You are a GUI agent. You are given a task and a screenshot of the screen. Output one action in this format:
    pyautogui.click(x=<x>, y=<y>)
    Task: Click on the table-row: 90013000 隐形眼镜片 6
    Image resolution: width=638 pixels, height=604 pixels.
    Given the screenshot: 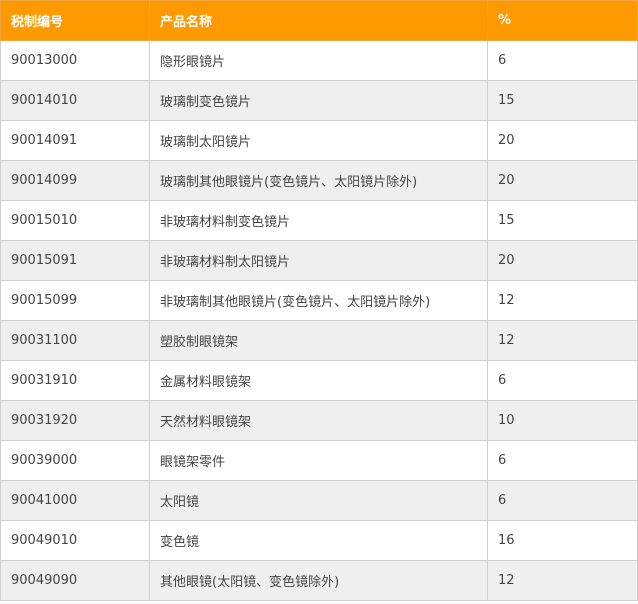 What is the action you would take?
    pyautogui.click(x=319, y=60)
    